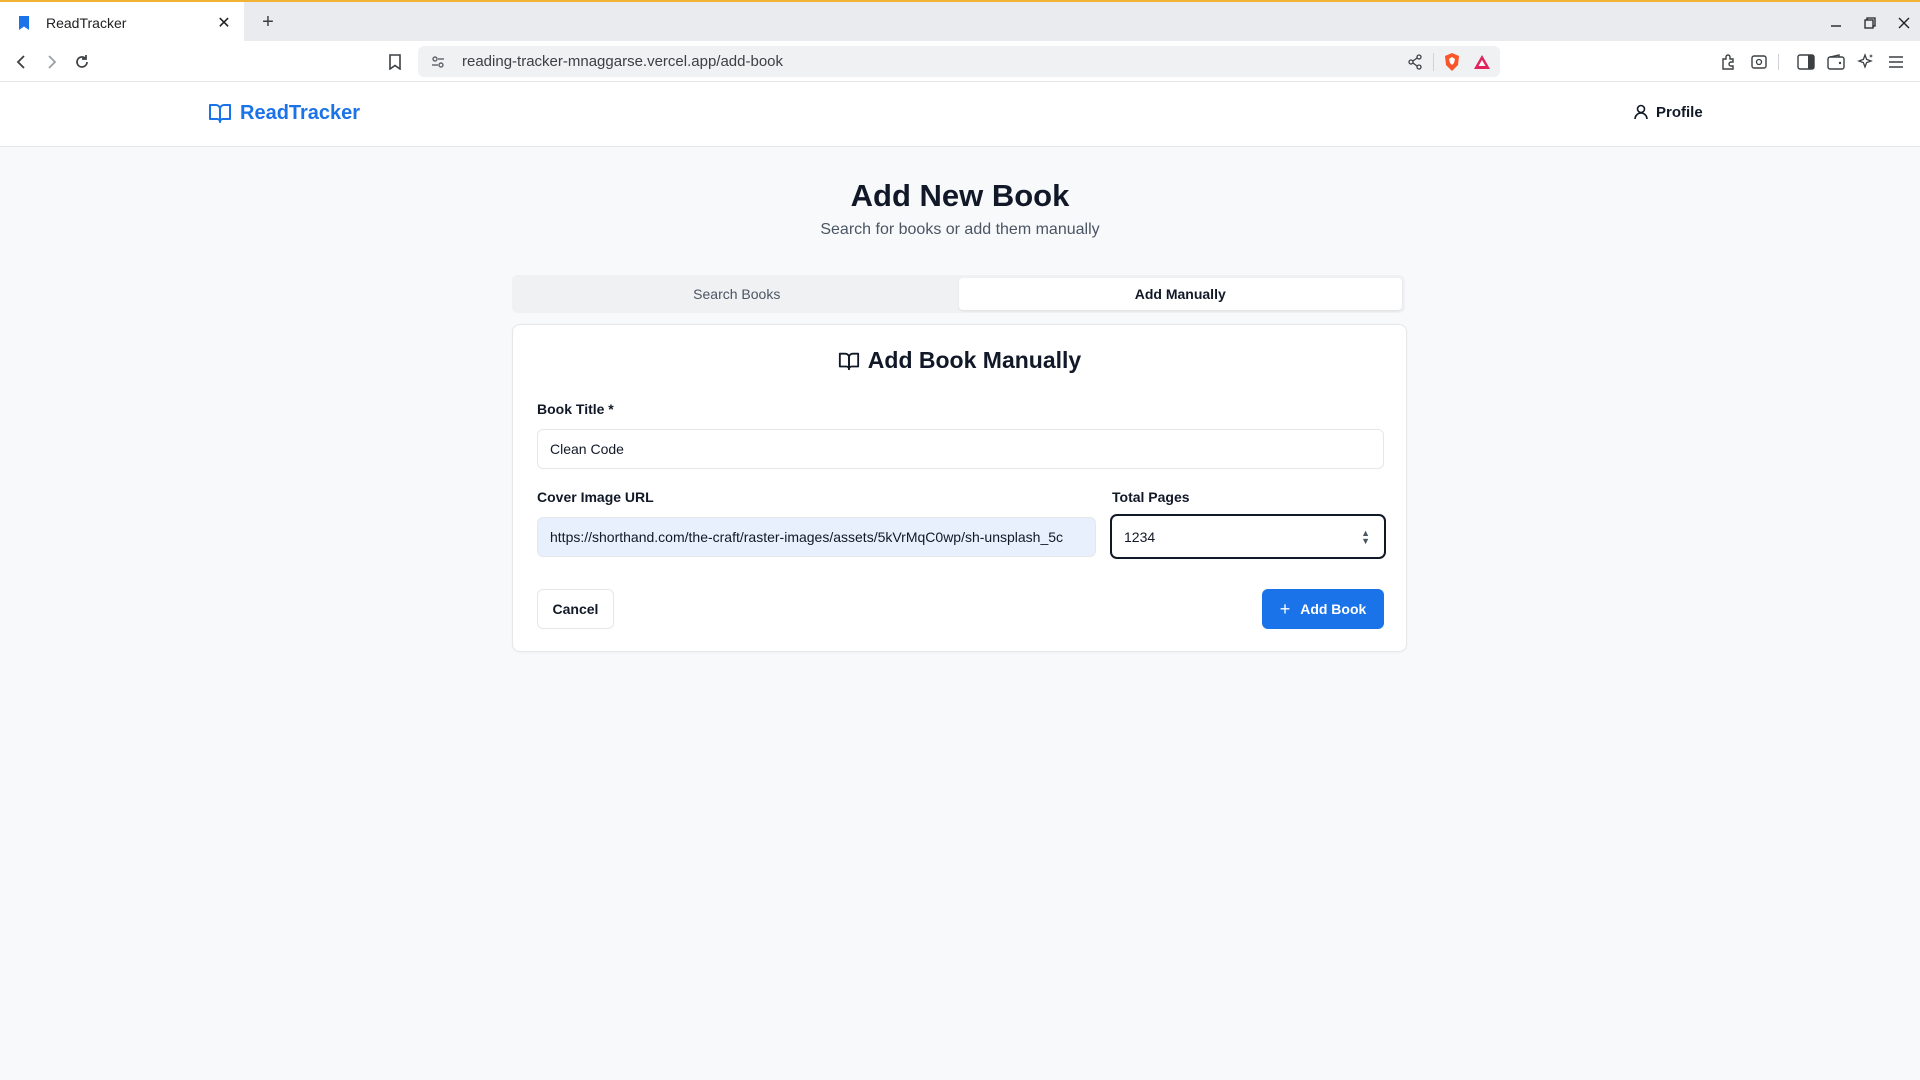 The width and height of the screenshot is (1920, 1080). What do you see at coordinates (1333, 609) in the screenshot?
I see `add-book-label: Add Book` at bounding box center [1333, 609].